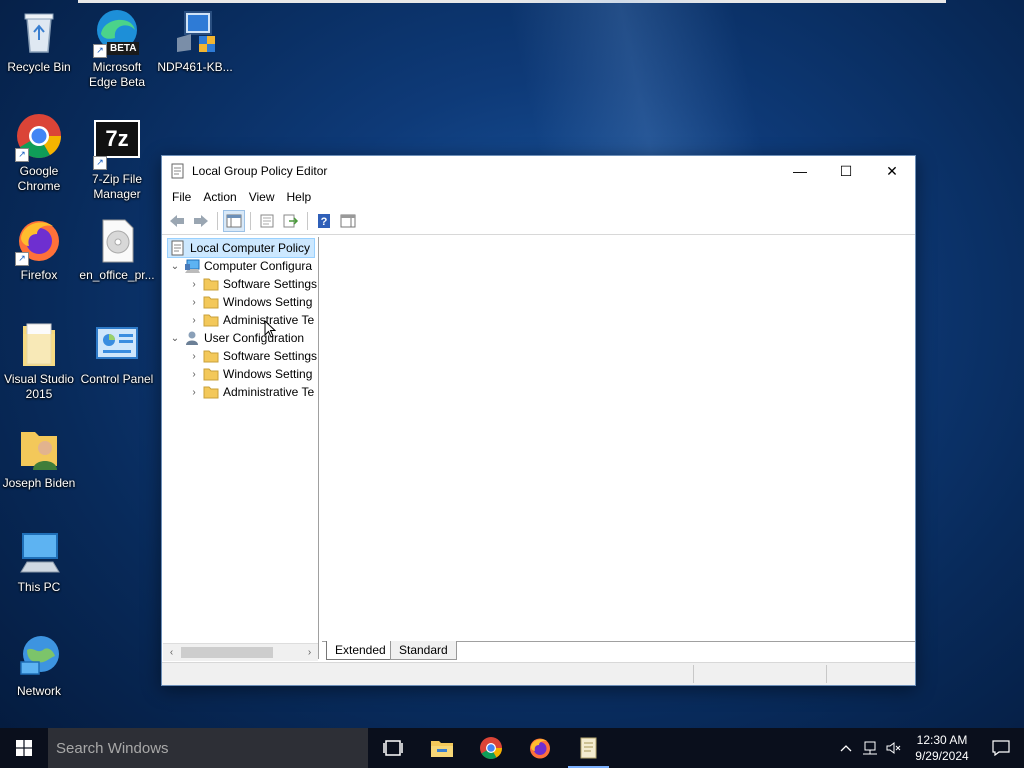  Describe the element at coordinates (208, 748) in the screenshot. I see `search-box: Search Windows` at that location.